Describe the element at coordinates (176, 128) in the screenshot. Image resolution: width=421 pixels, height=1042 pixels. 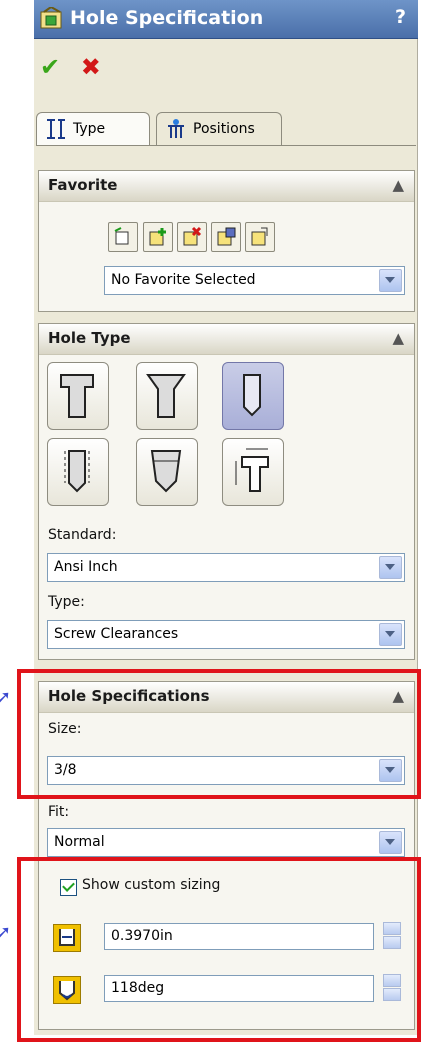
I see `positions-tab-icon` at that location.